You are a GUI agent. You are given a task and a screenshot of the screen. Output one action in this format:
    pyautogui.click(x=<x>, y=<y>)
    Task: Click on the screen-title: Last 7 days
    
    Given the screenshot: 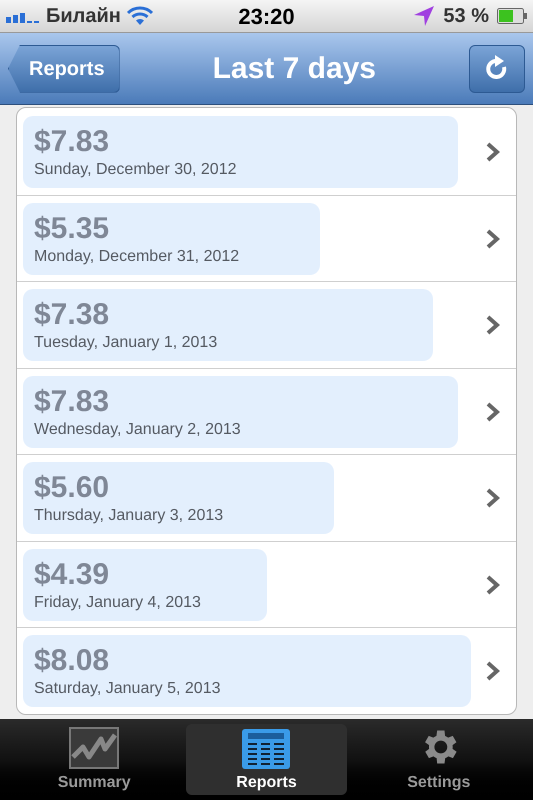 What is the action you would take?
    pyautogui.click(x=294, y=69)
    